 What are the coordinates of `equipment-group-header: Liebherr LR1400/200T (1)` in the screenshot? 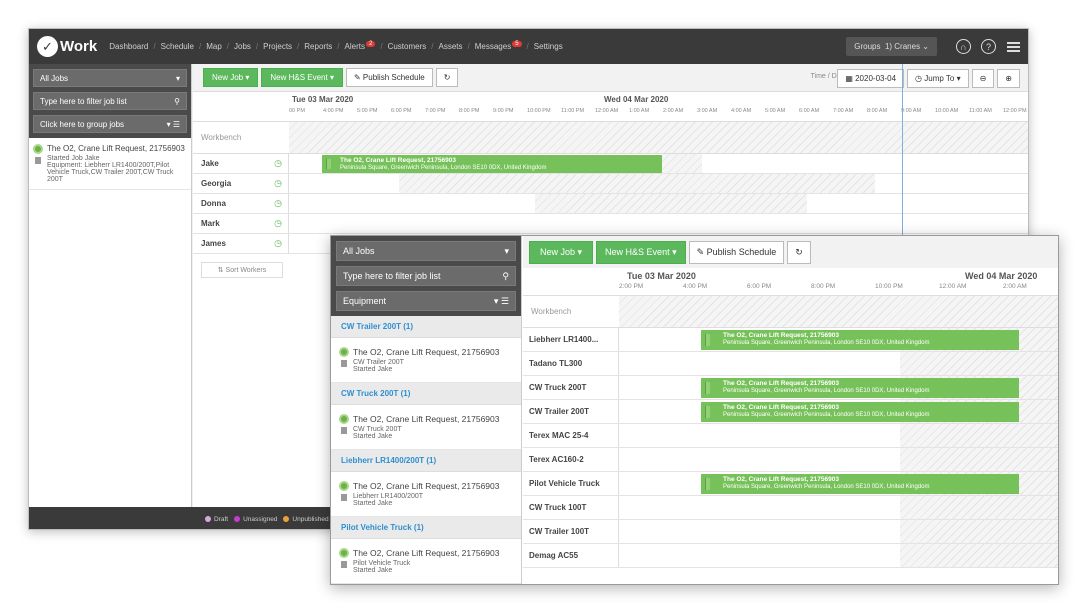 It's located at (426, 461).